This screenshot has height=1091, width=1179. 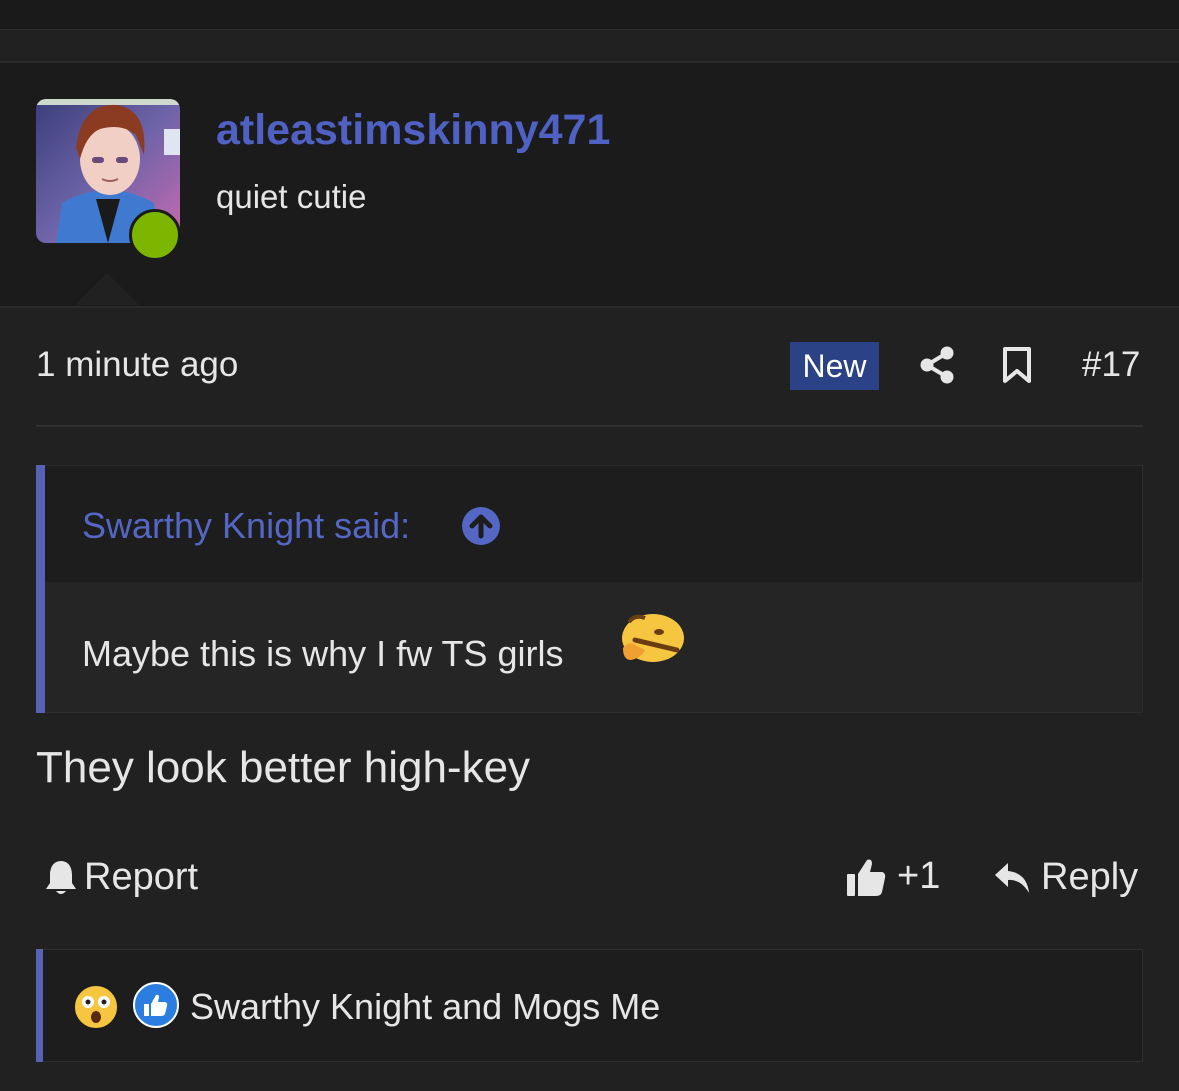 What do you see at coordinates (141, 877) in the screenshot?
I see `report-label: Report` at bounding box center [141, 877].